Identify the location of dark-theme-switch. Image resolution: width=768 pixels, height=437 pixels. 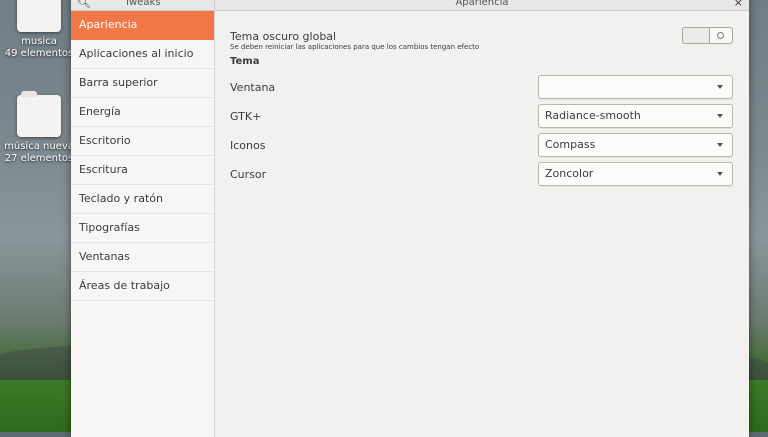
(707, 35).